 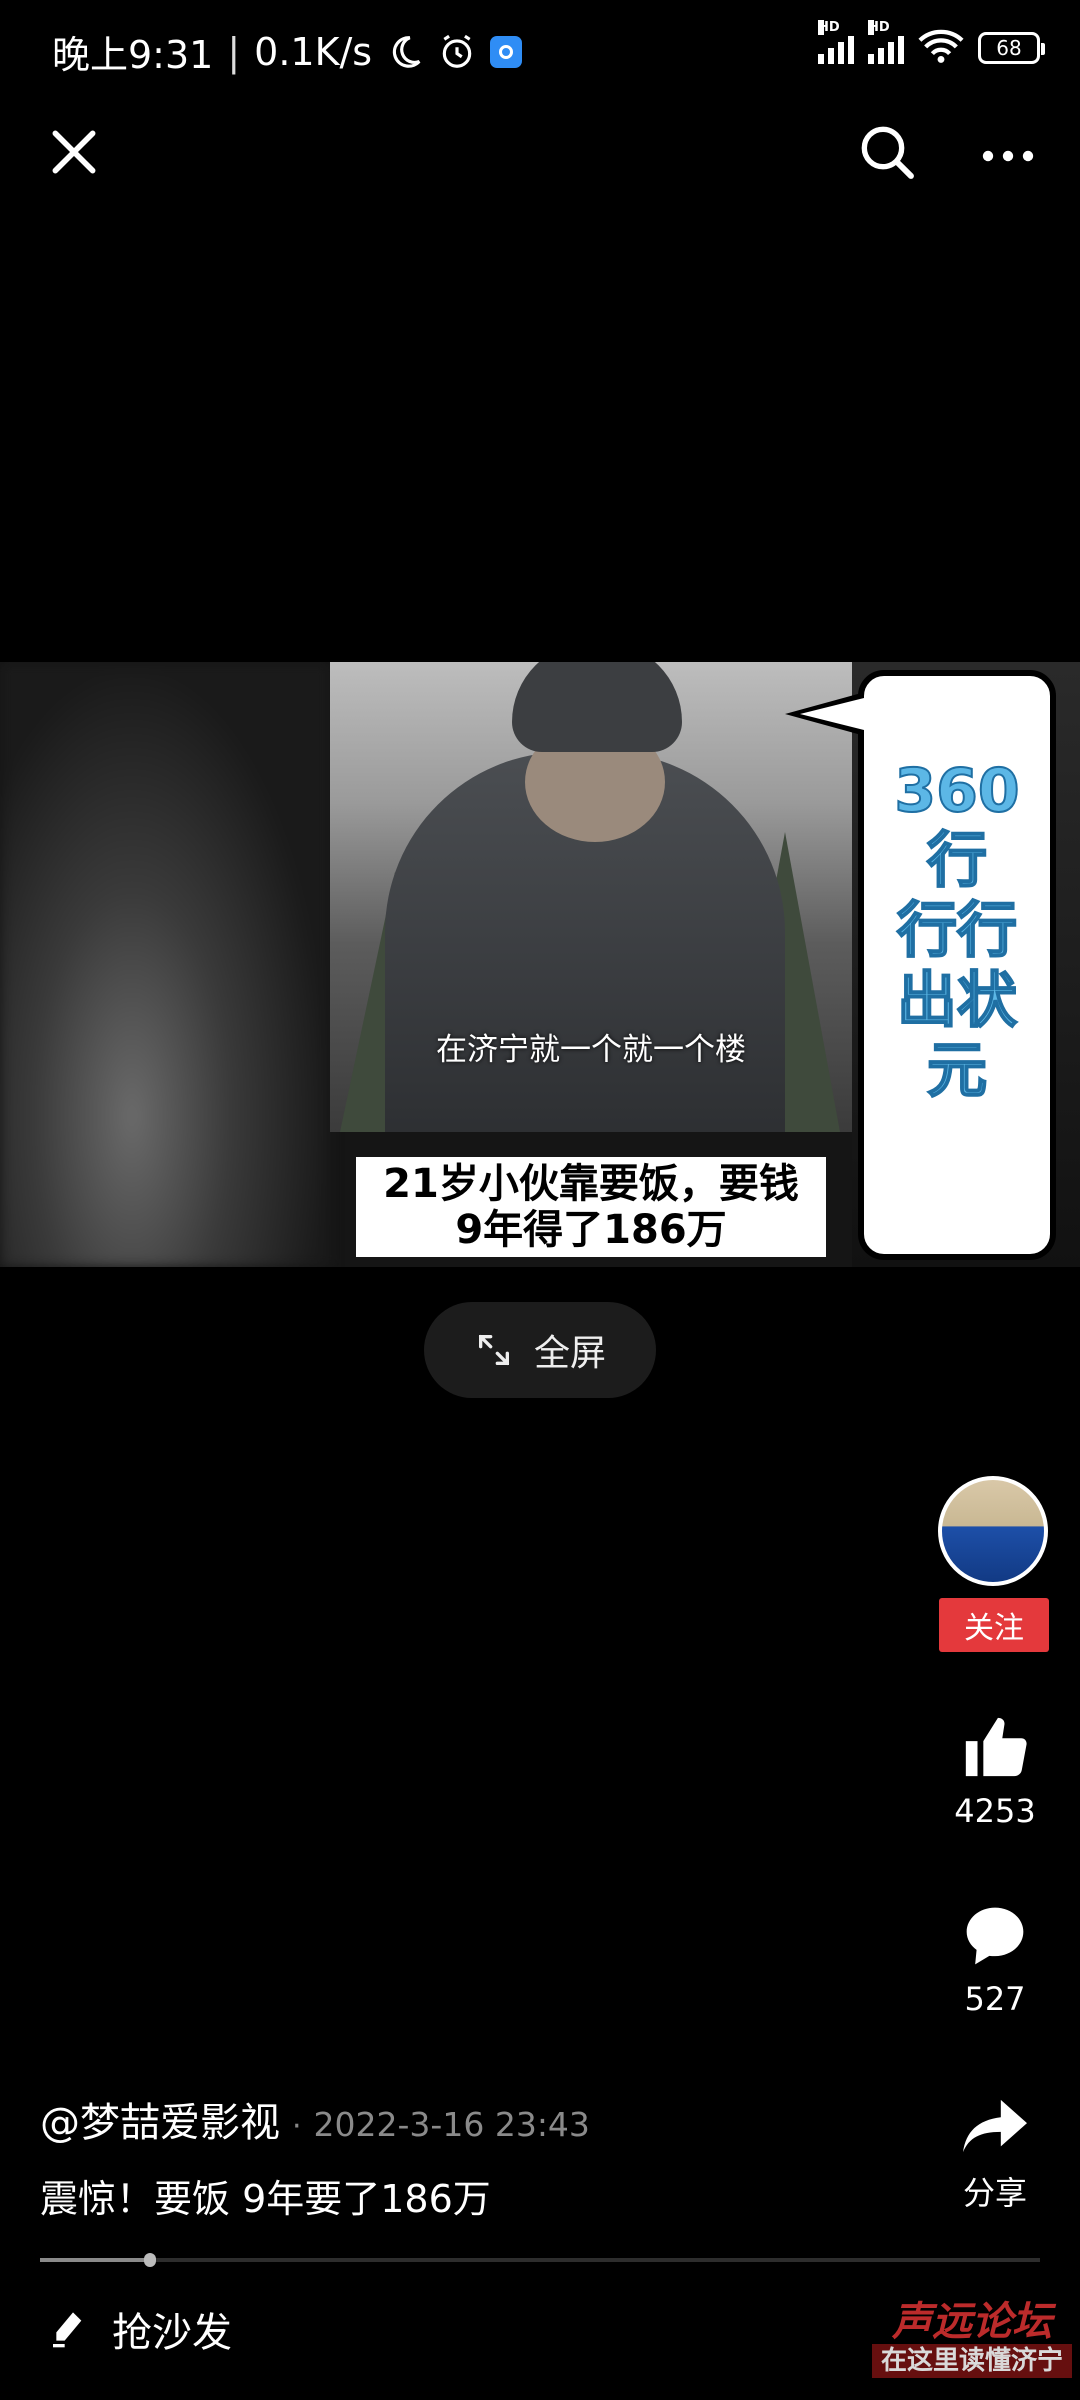 I want to click on close-icon, so click(x=74, y=152).